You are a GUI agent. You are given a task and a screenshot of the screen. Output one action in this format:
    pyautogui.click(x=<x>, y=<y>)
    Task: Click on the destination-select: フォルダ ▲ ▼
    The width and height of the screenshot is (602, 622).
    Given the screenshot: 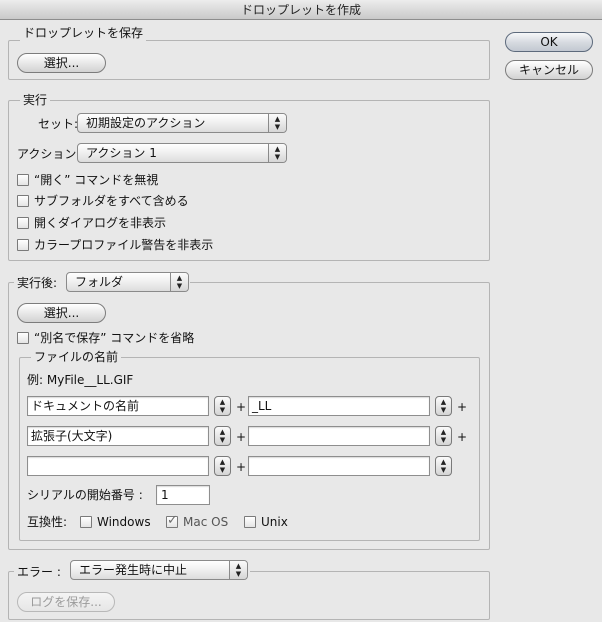 What is the action you would take?
    pyautogui.click(x=127, y=282)
    